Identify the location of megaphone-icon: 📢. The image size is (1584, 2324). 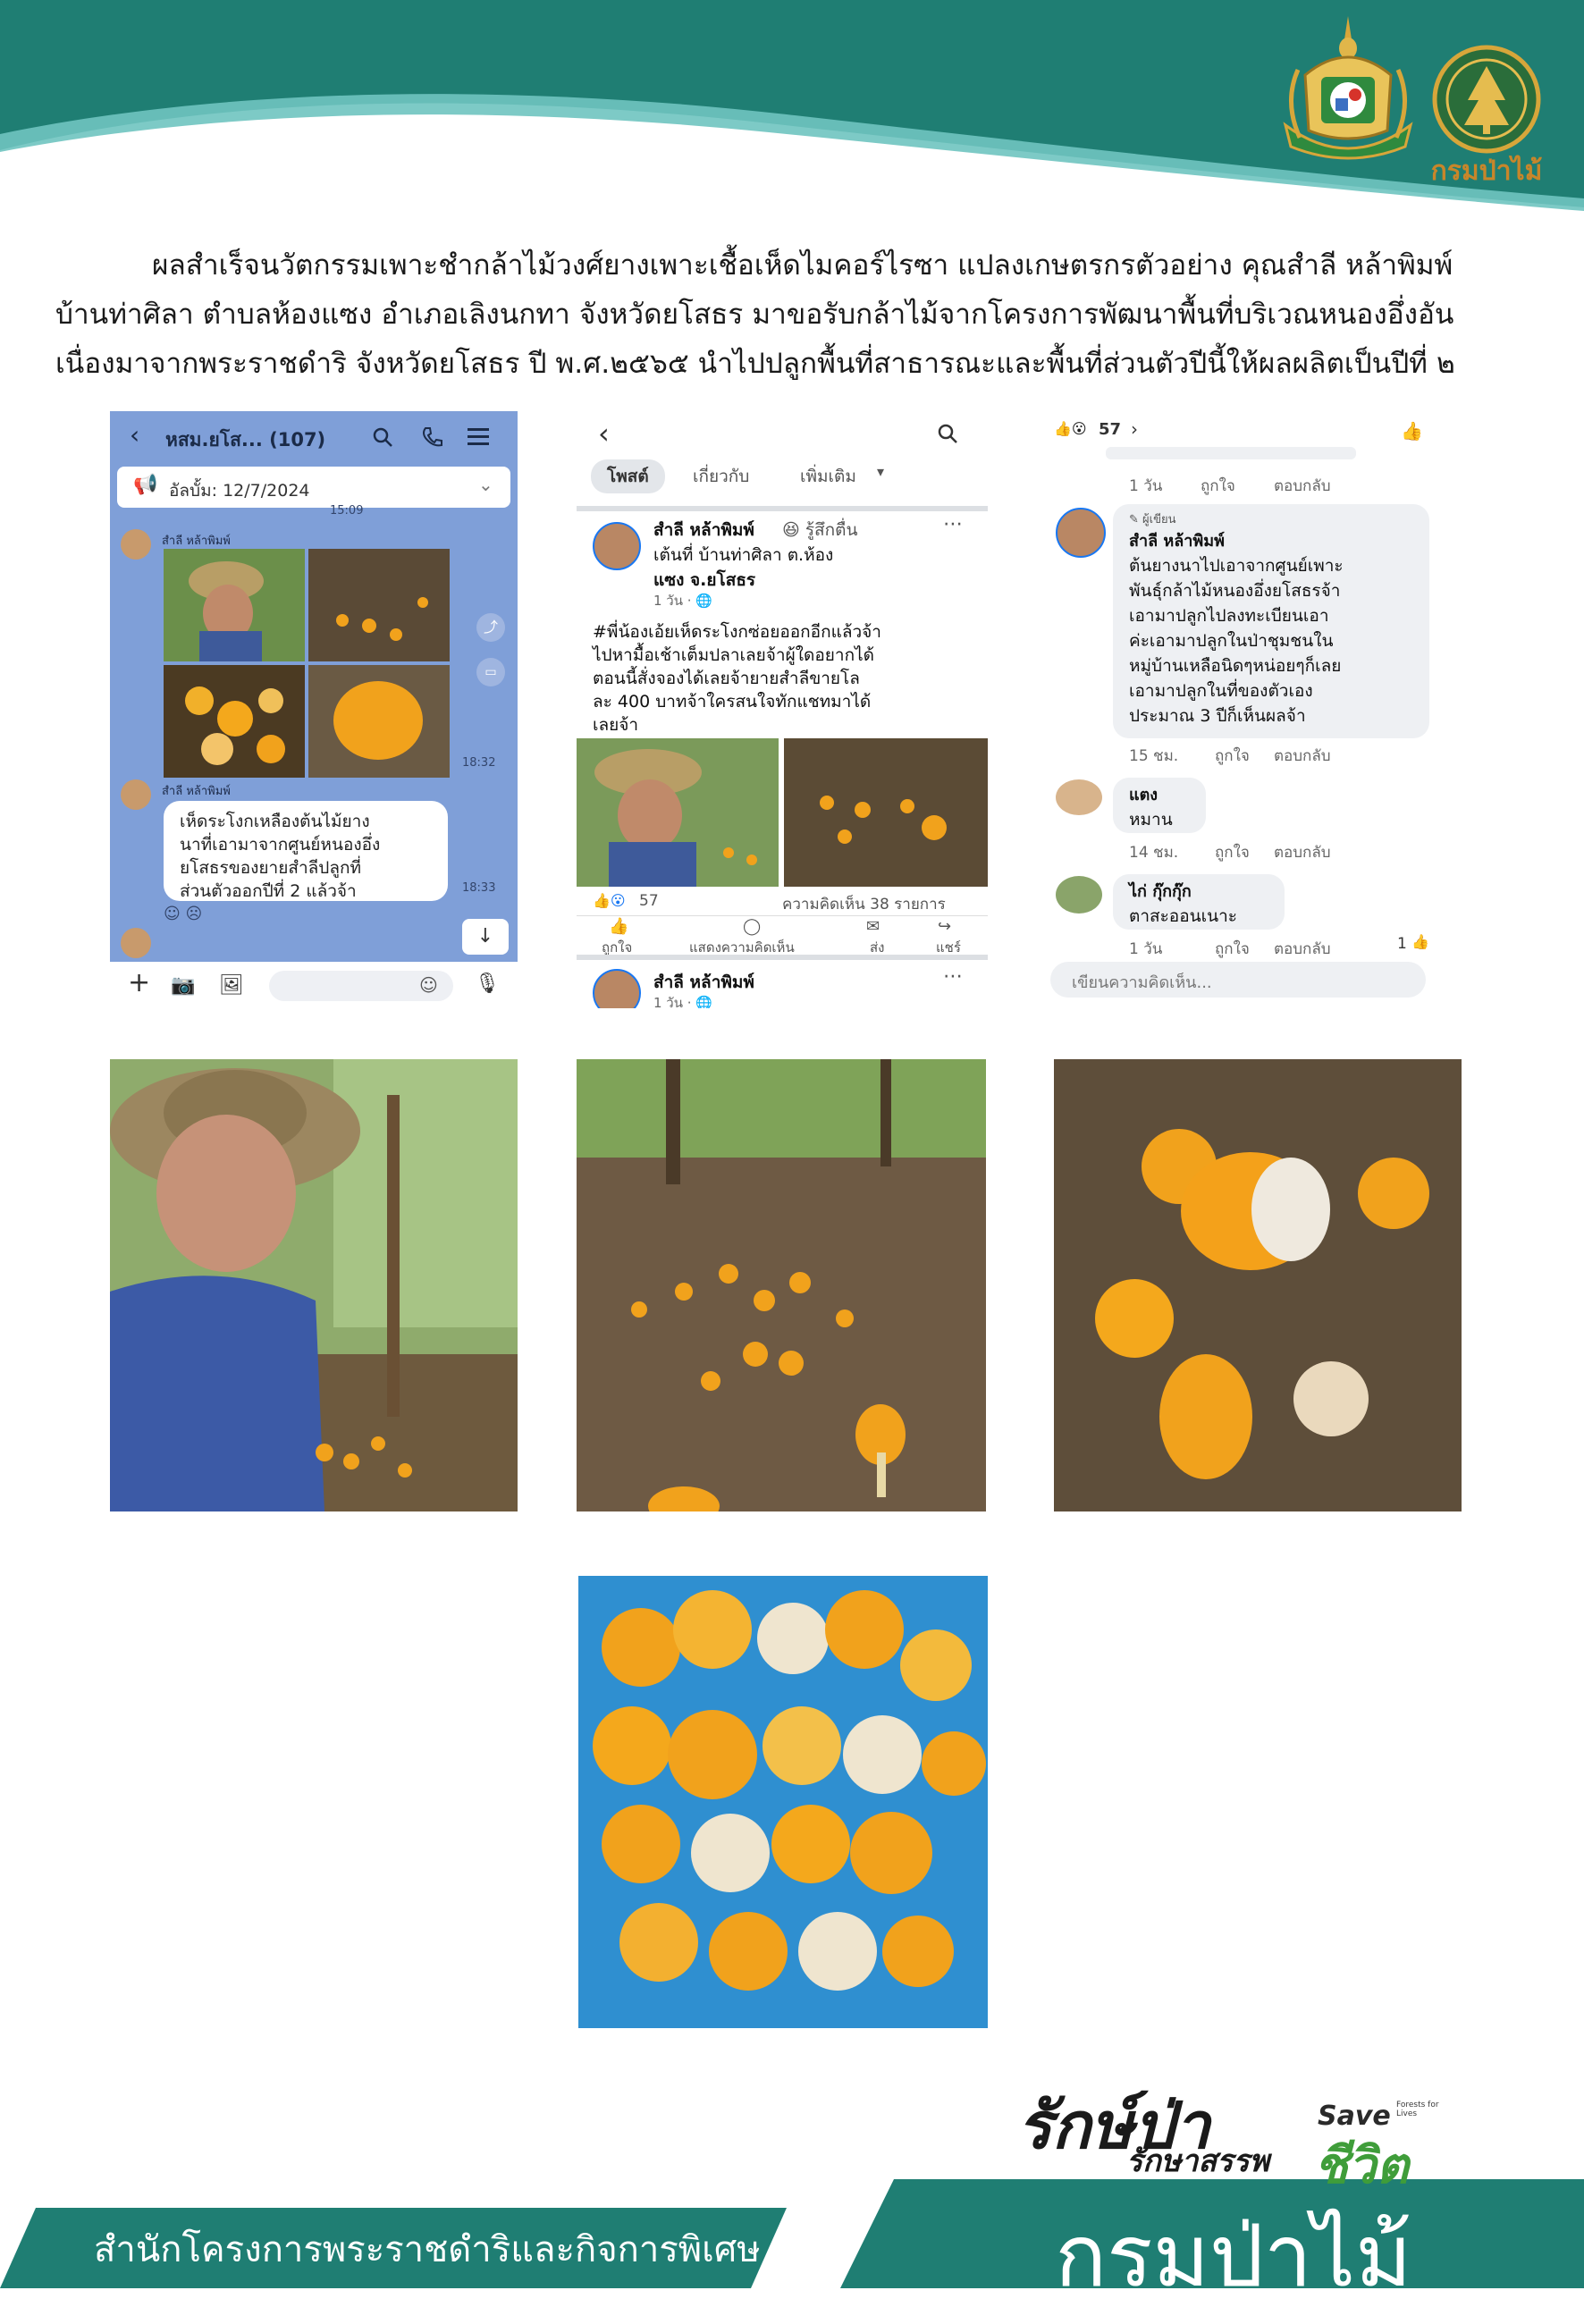
(145, 485).